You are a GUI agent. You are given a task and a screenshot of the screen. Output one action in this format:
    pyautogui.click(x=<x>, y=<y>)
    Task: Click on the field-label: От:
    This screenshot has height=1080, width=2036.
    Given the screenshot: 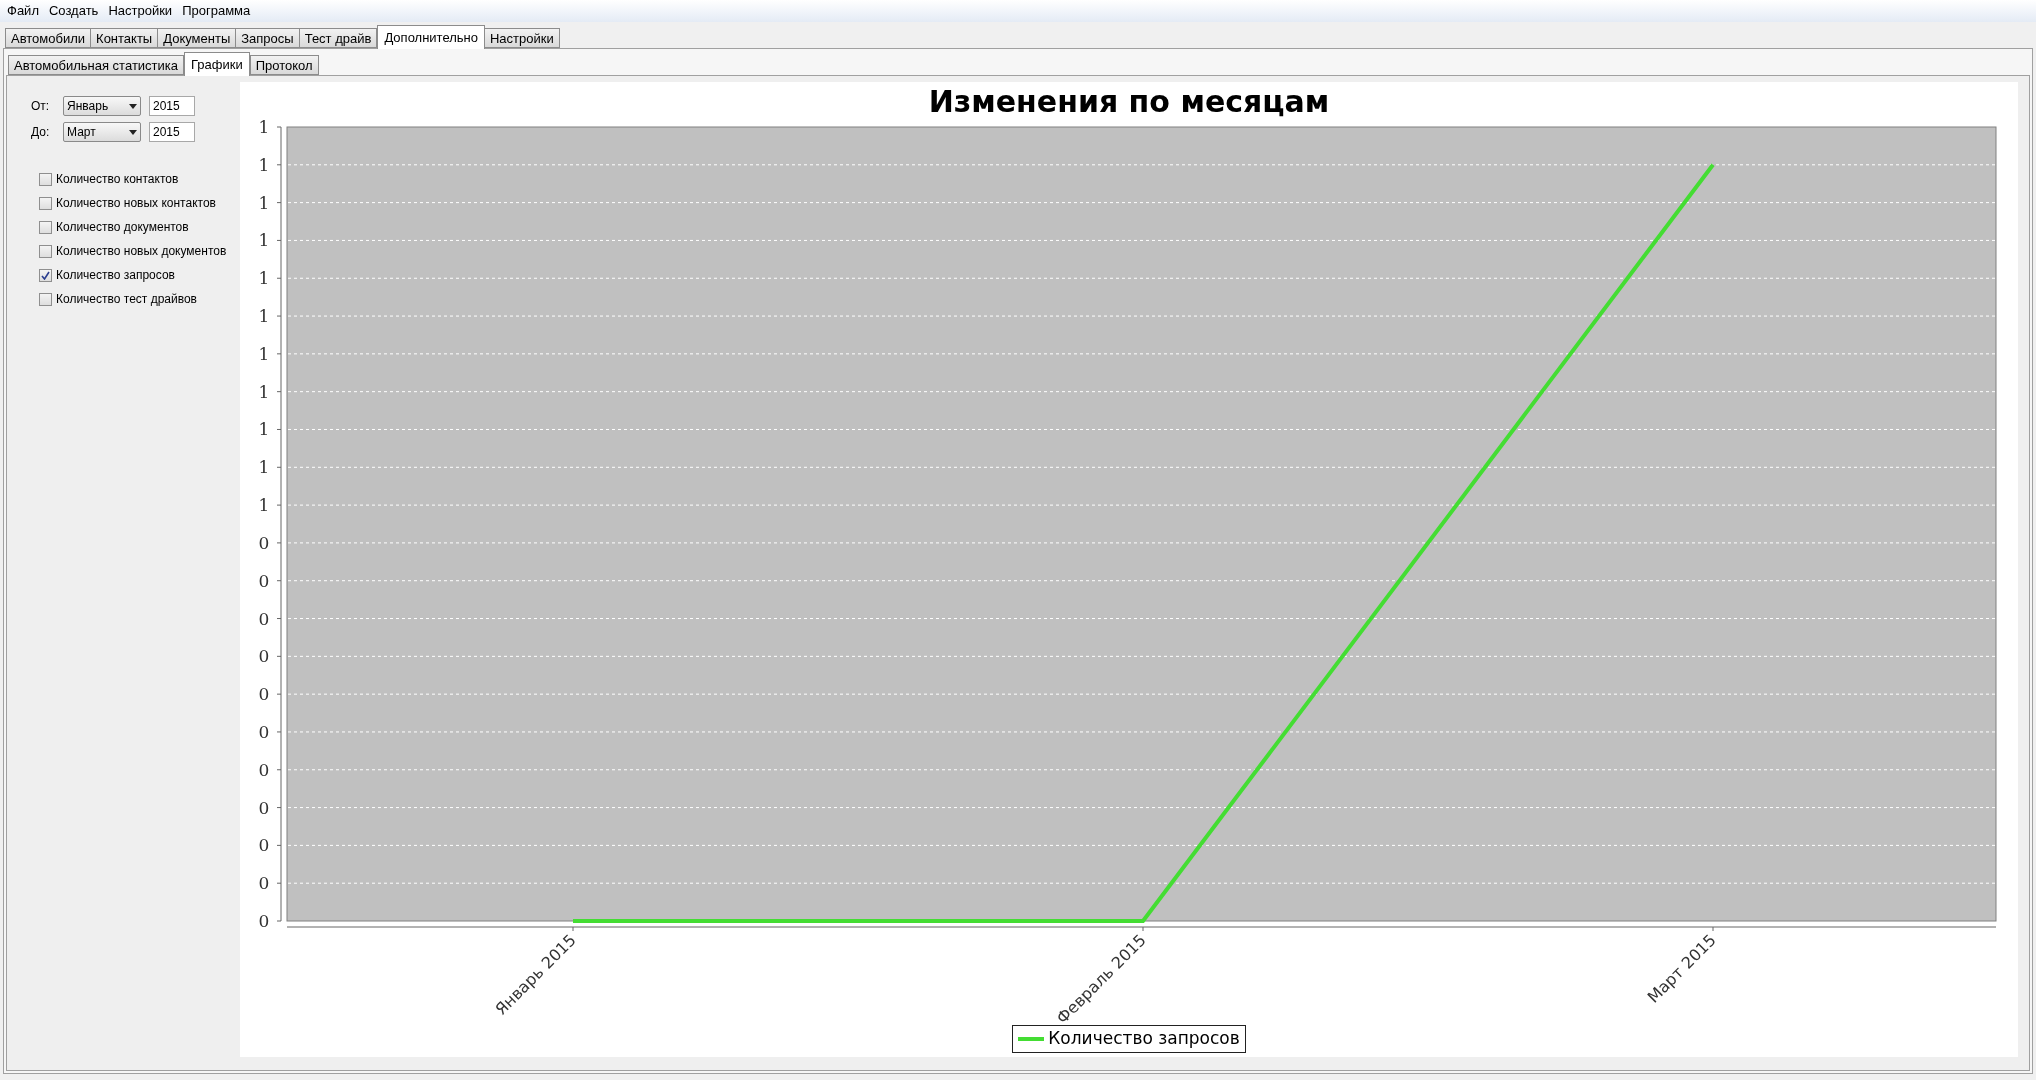 What is the action you would take?
    pyautogui.click(x=41, y=106)
    